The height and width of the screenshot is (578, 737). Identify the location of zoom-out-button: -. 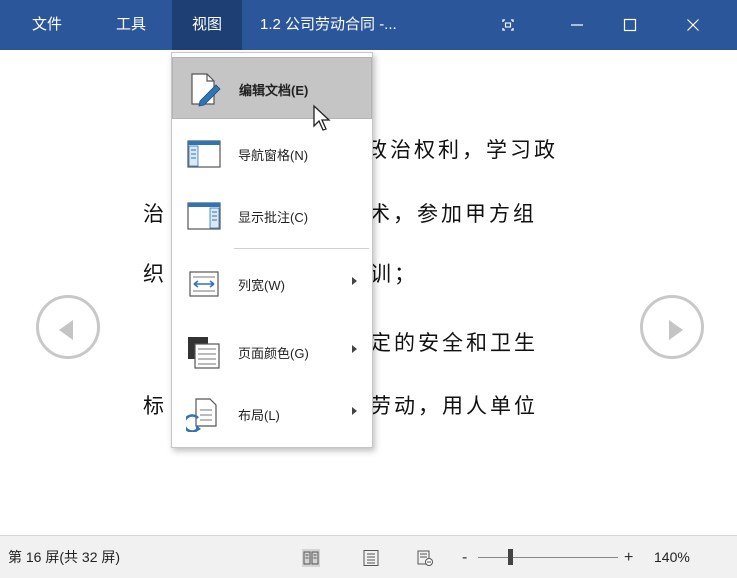
(464, 557).